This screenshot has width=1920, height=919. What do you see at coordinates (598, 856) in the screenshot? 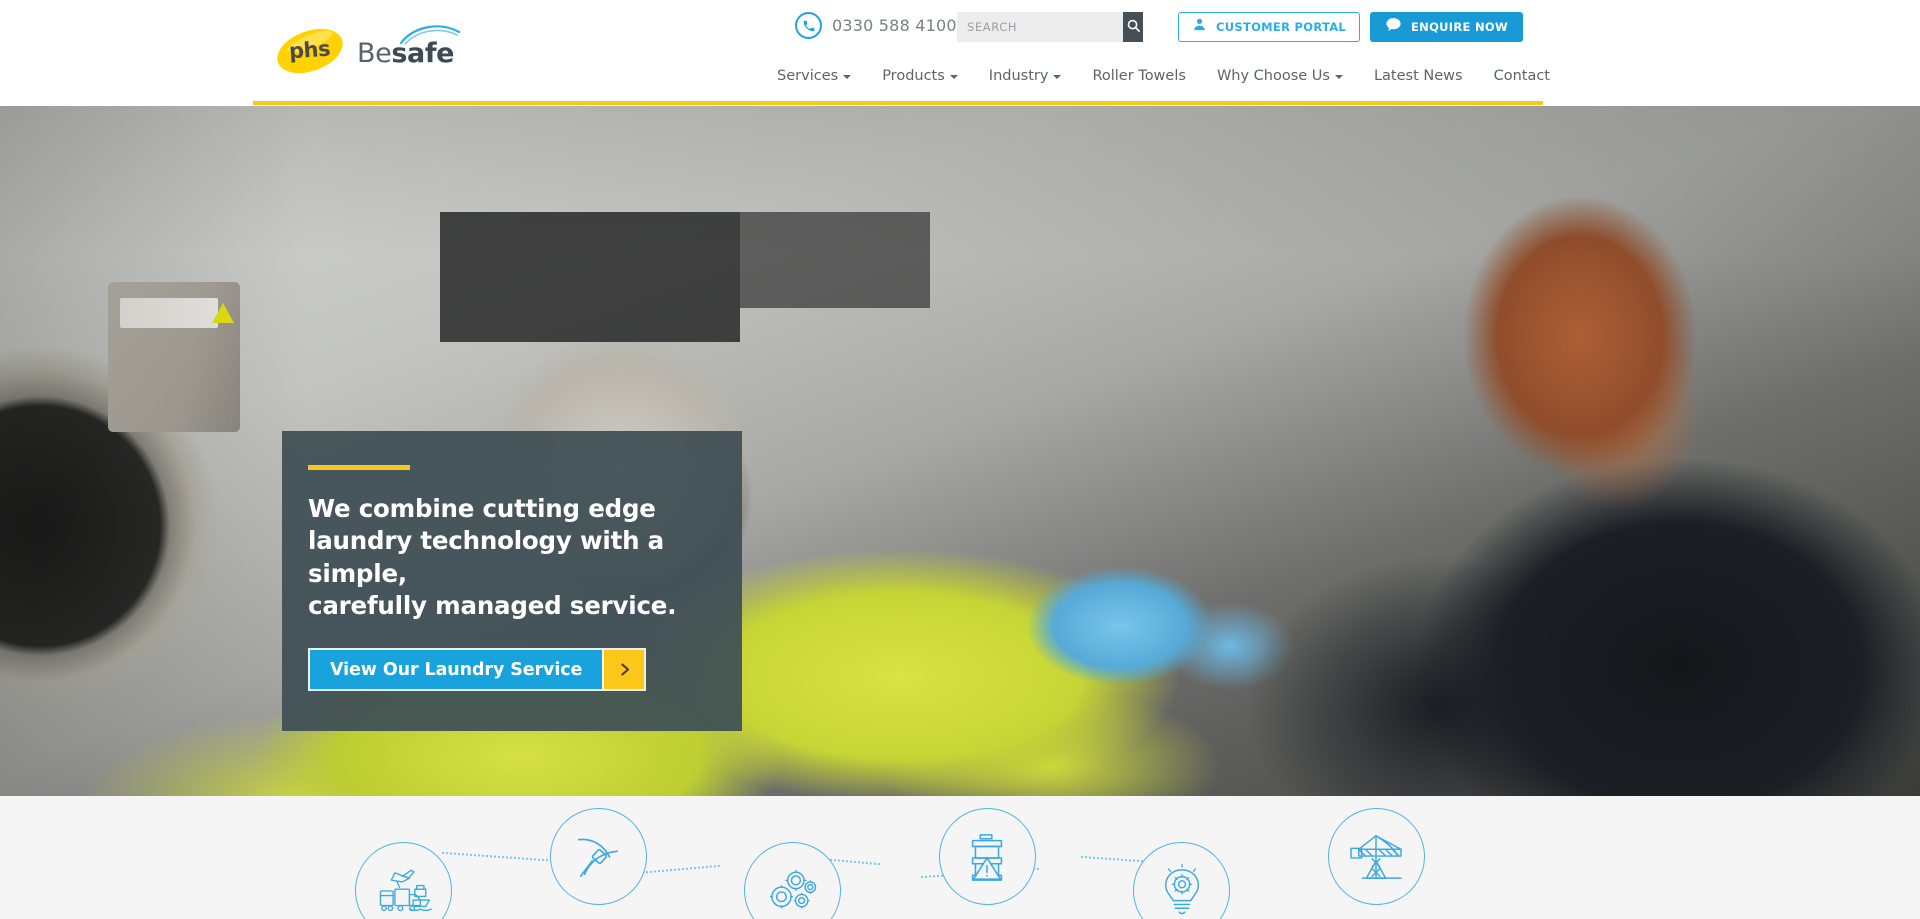
I see `industry-icon-mining` at bounding box center [598, 856].